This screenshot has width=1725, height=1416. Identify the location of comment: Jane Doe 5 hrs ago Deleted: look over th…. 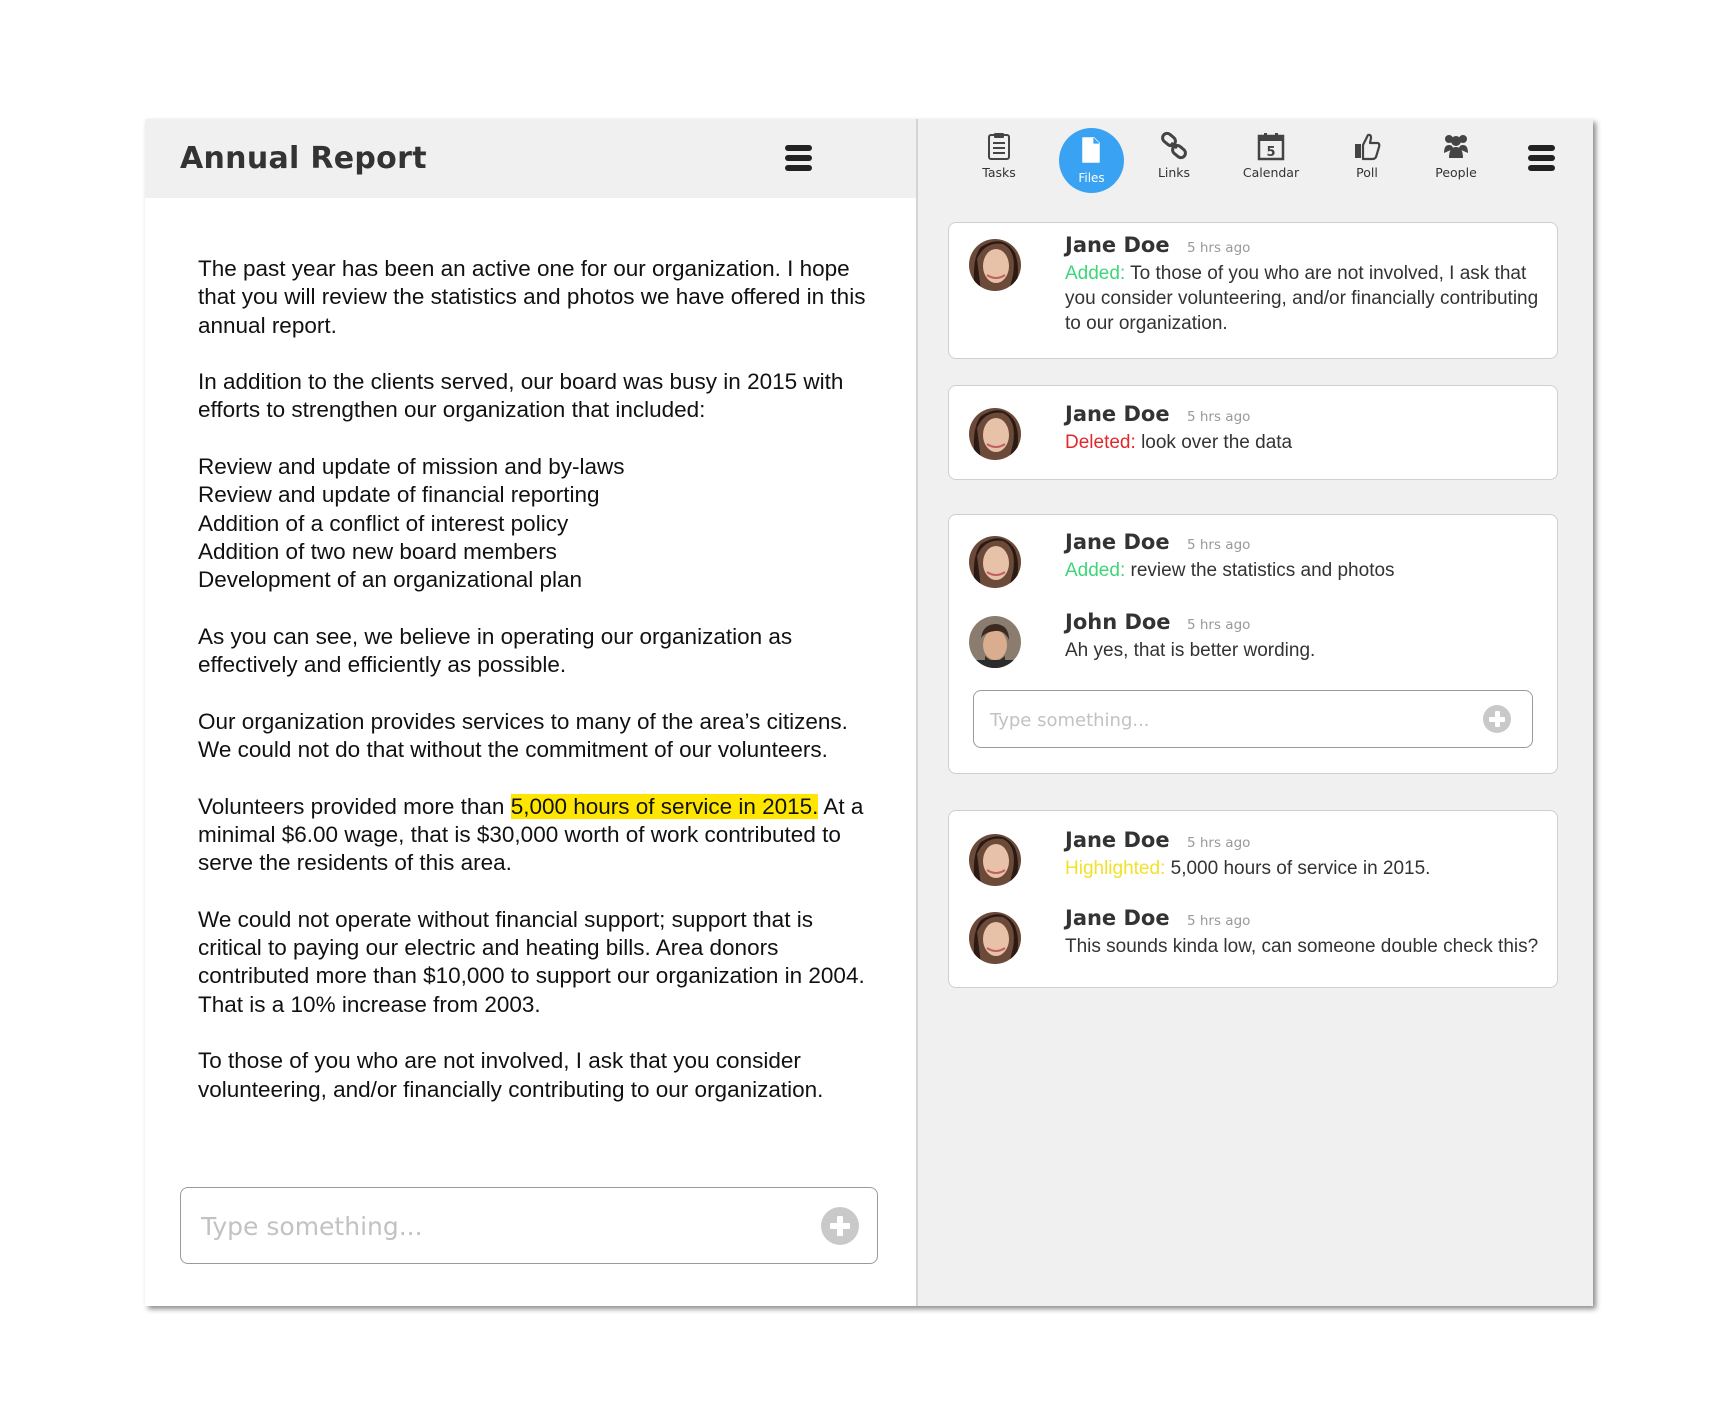
(1254, 435).